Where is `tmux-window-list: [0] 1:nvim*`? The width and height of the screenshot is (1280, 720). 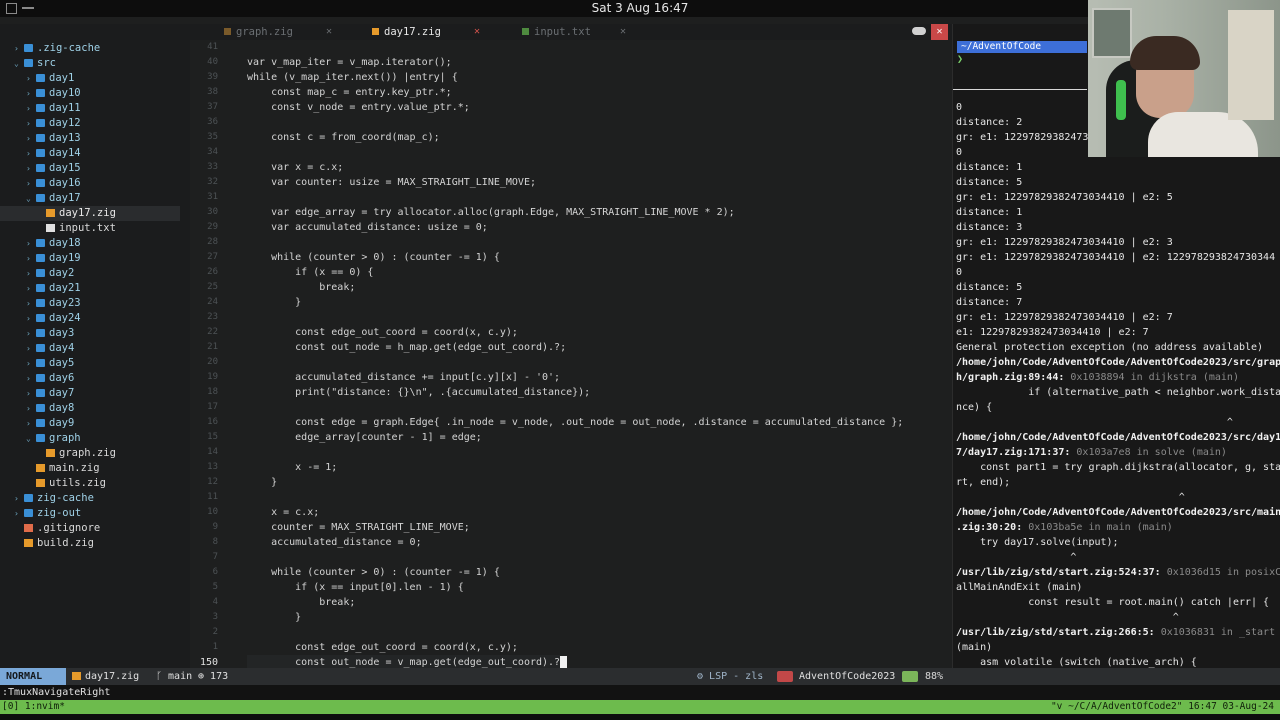 tmux-window-list: [0] 1:nvim* is located at coordinates (33, 707).